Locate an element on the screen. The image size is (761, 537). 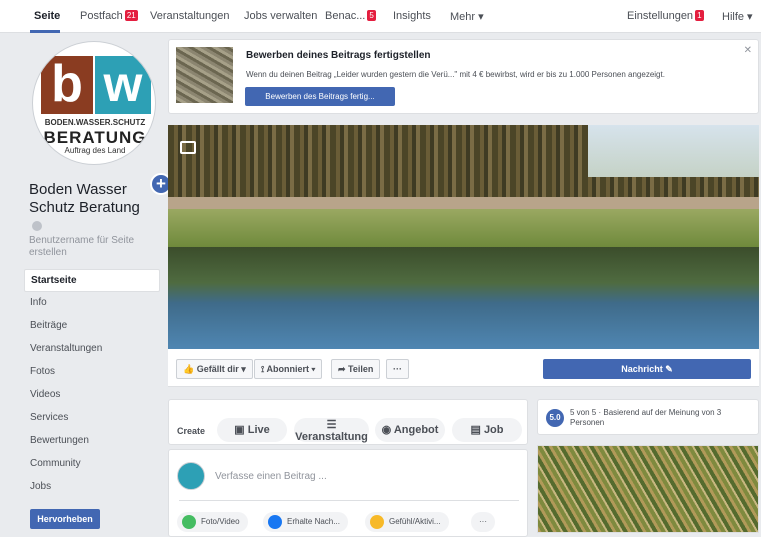
divider is located at coordinates (349, 500).